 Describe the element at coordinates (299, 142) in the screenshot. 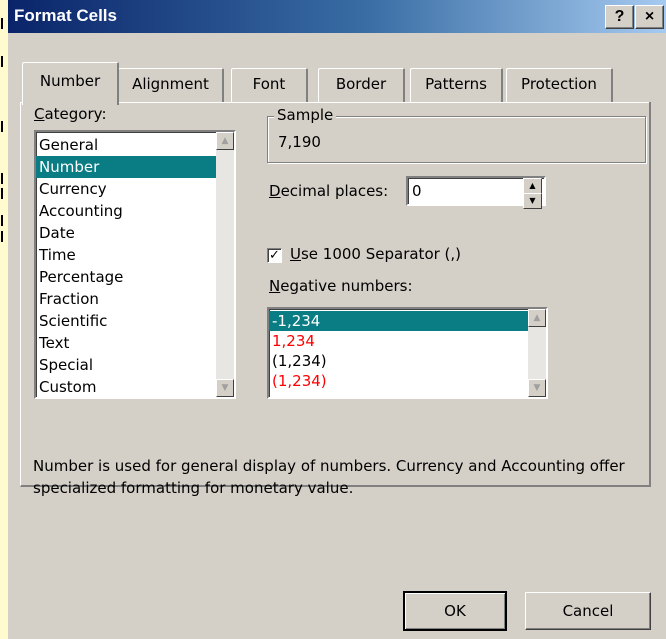

I see `sample-value: 7,190` at that location.